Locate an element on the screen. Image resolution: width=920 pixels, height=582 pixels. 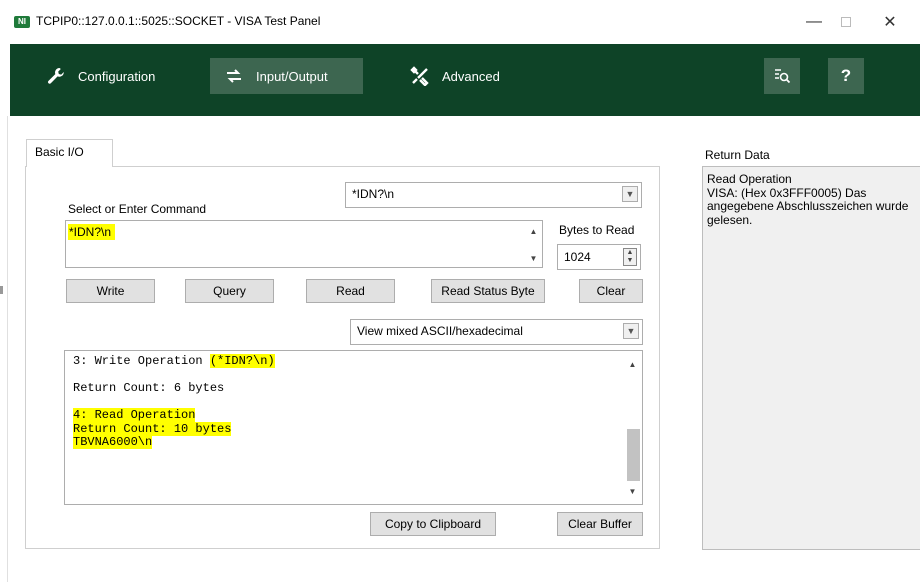
swap-arrows-icon is located at coordinates (234, 76).